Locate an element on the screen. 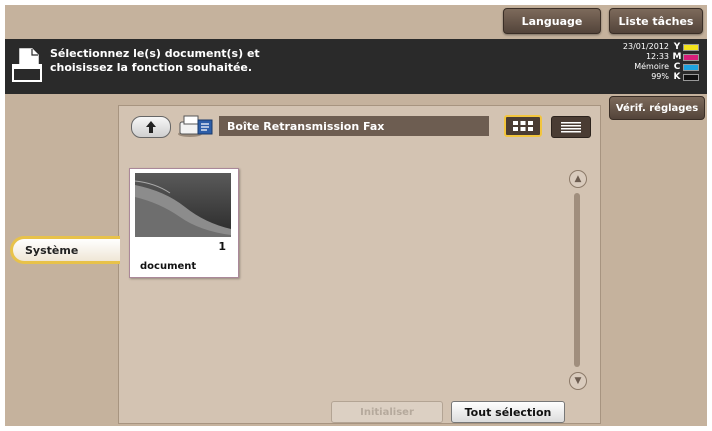 The image size is (712, 431). status-info: 23/01/2012 12:33 Mémoire 99% is located at coordinates (646, 62).